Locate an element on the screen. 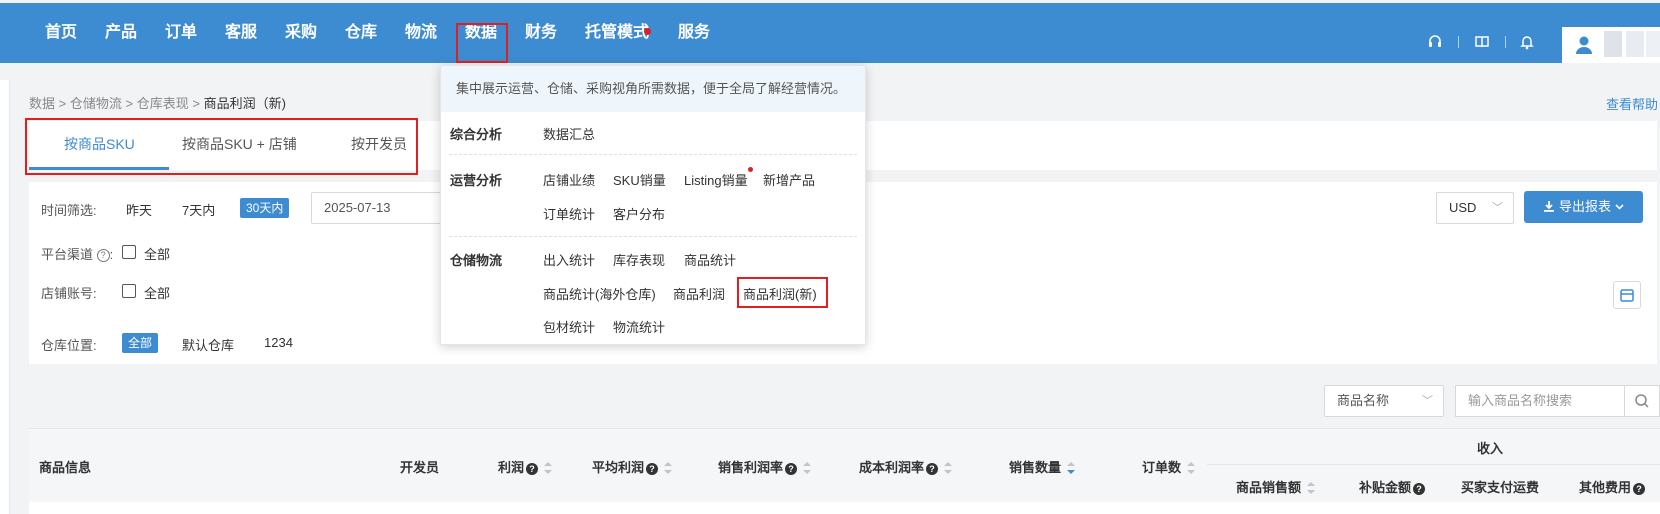 The image size is (1660, 514). help-circle-icon: ? is located at coordinates (103, 255).